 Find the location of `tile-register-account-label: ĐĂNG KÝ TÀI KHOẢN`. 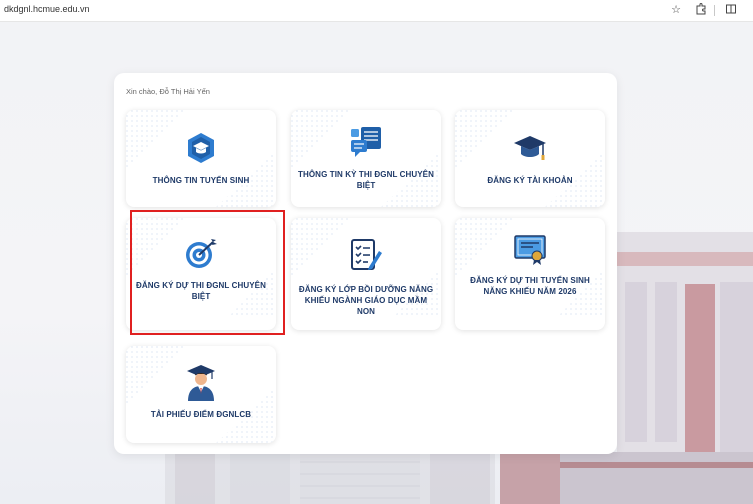

tile-register-account-label: ĐĂNG KÝ TÀI KHOẢN is located at coordinates (530, 180).